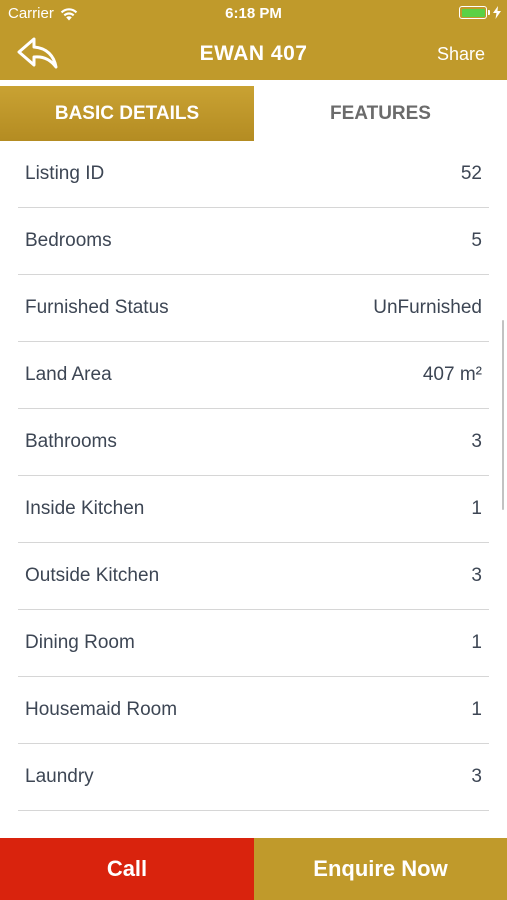  What do you see at coordinates (71, 441) in the screenshot?
I see `detail-label: Bathrooms` at bounding box center [71, 441].